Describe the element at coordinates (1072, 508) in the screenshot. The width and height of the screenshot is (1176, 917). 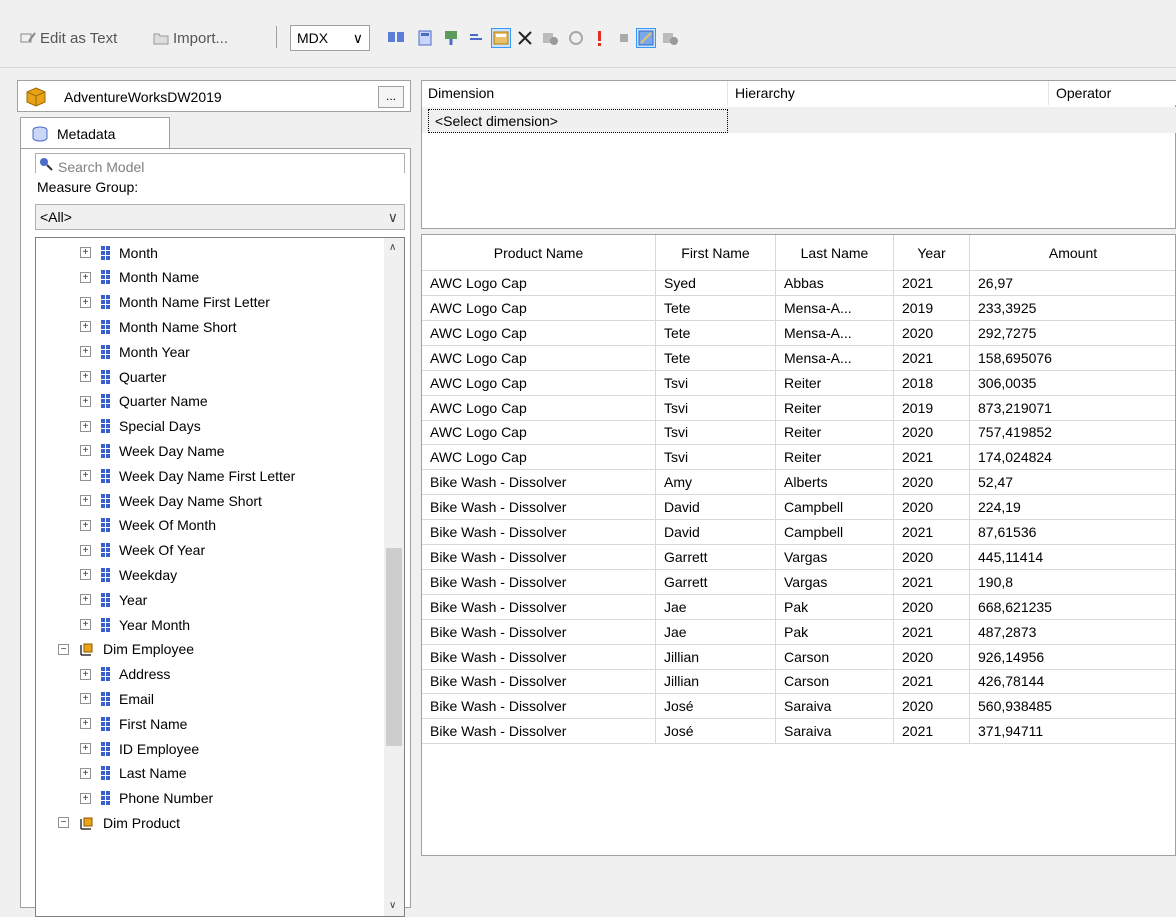
I see `cell-amount: 224,19` at that location.